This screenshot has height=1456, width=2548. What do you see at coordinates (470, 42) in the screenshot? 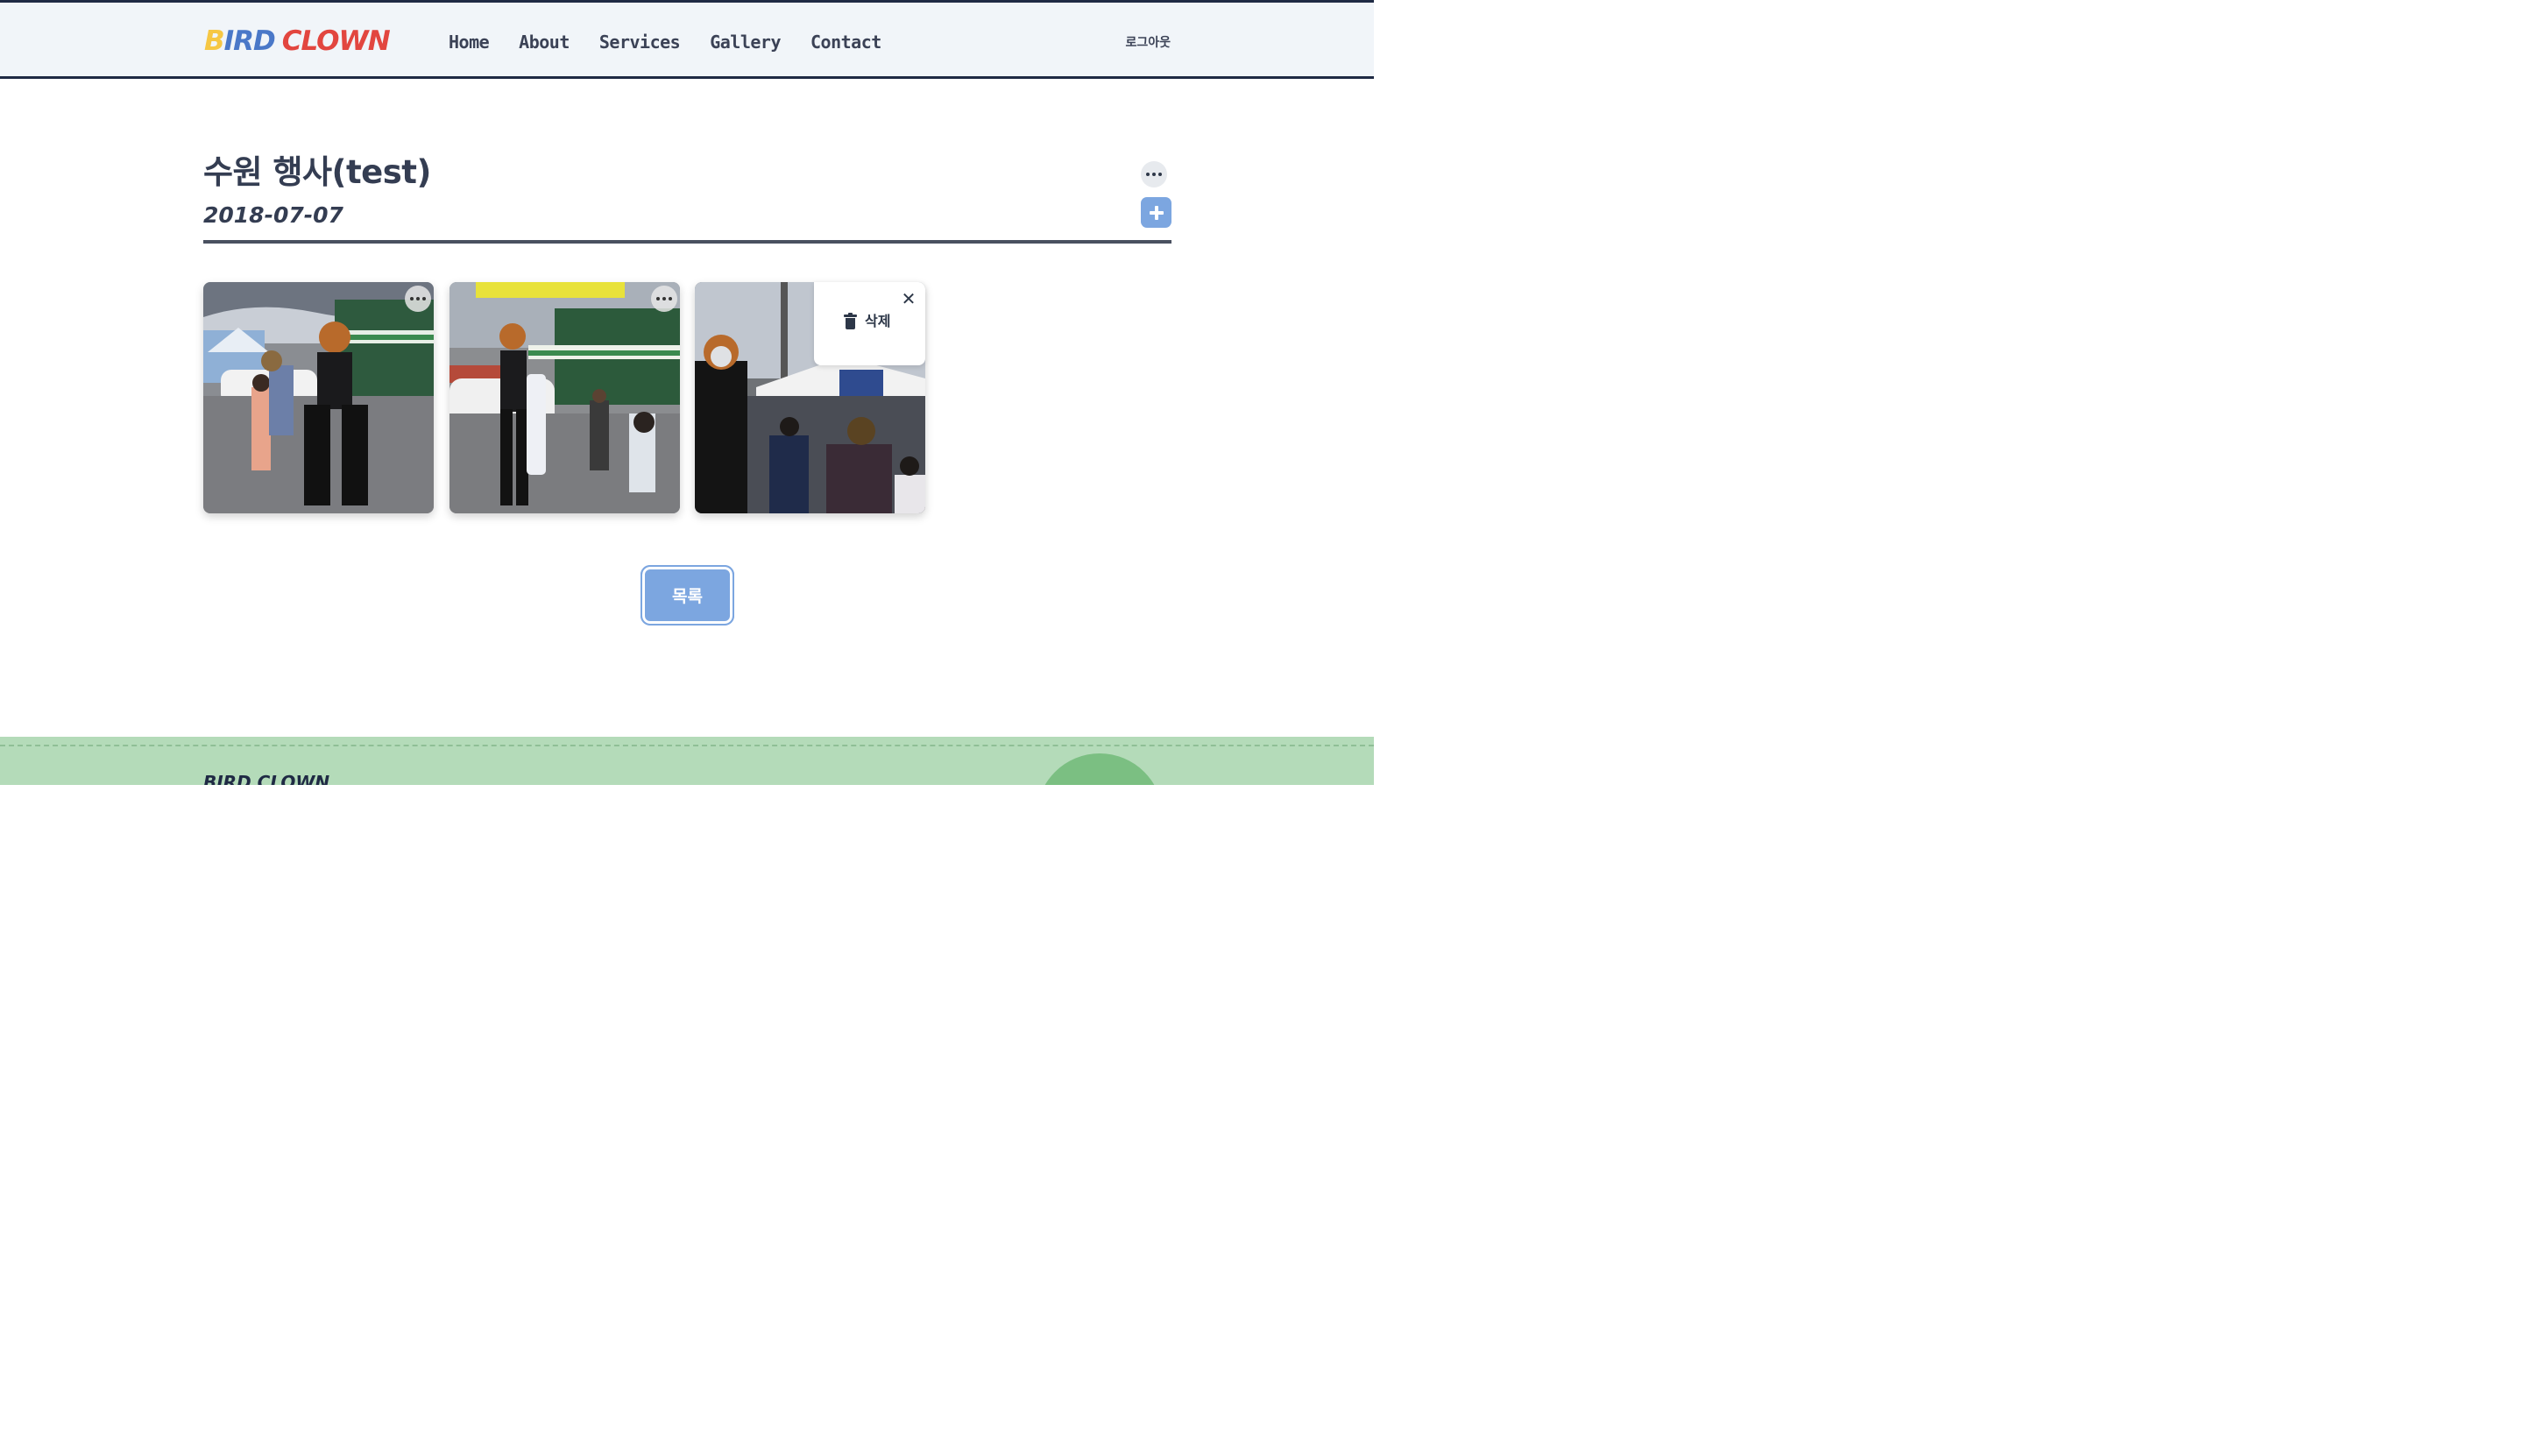
I see `nav-home: Home` at bounding box center [470, 42].